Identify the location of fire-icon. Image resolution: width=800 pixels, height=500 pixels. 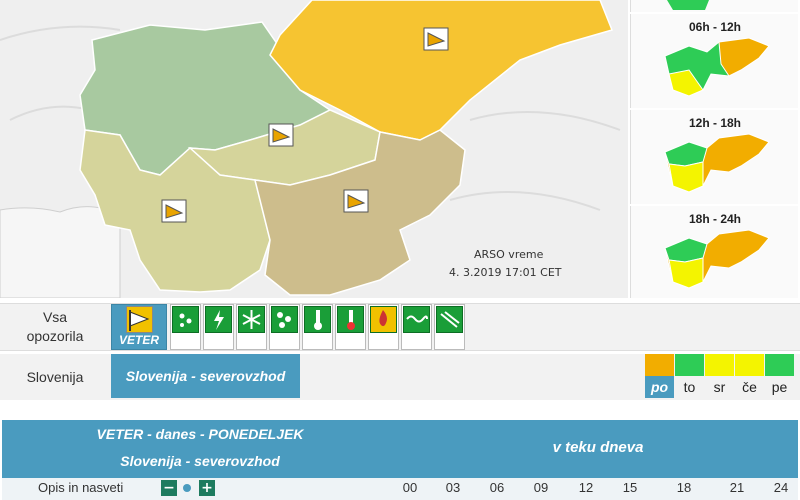
(383, 319).